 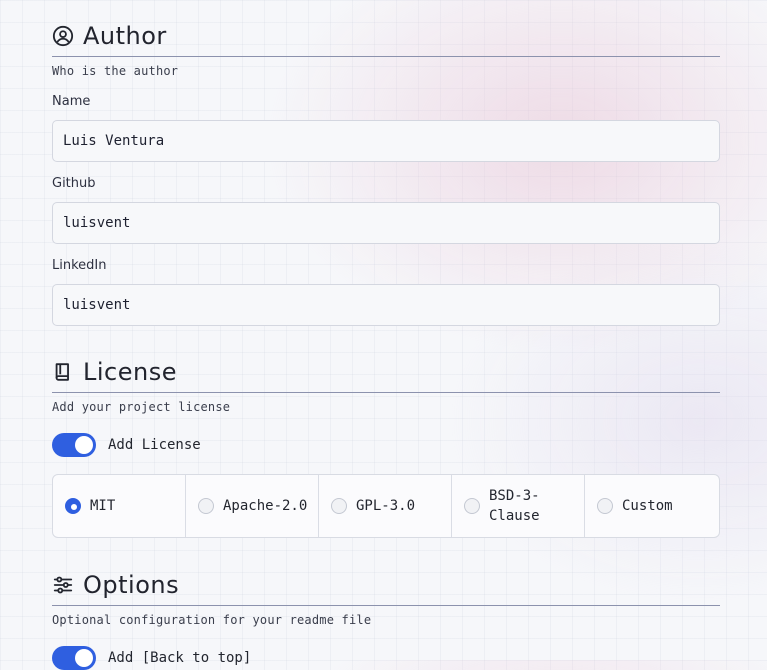 What do you see at coordinates (115, 71) in the screenshot?
I see `author-section-description: Who is the author` at bounding box center [115, 71].